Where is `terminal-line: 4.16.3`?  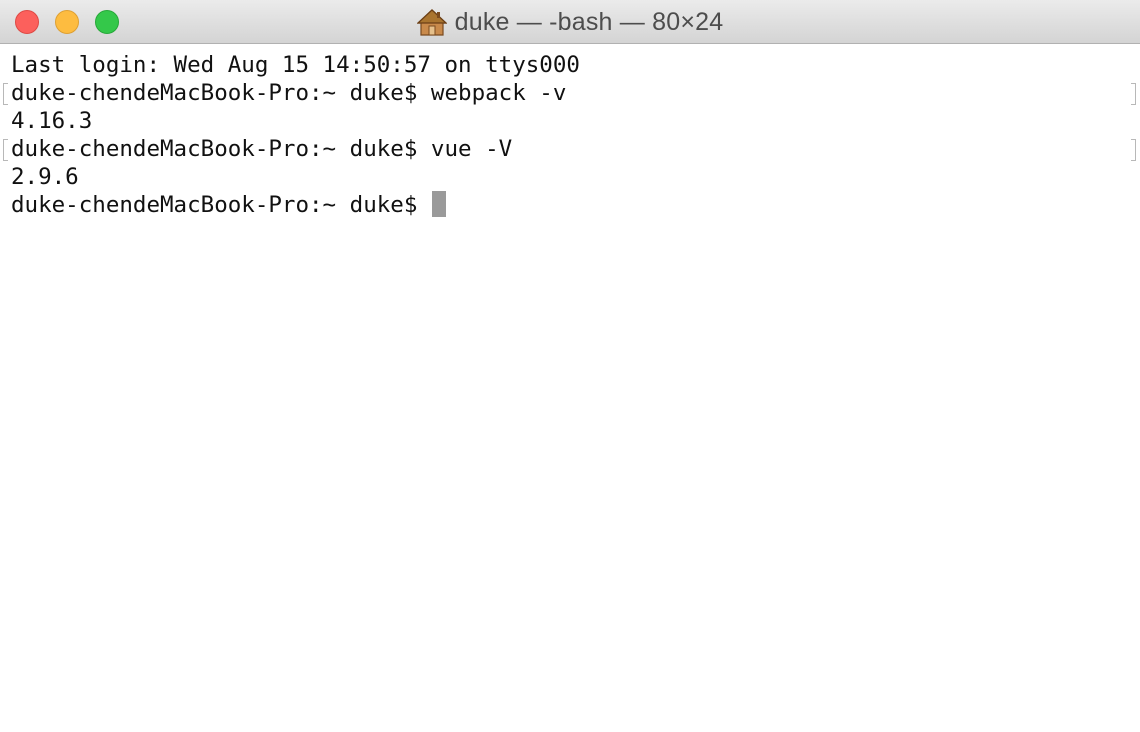
terminal-line: 4.16.3 is located at coordinates (52, 121).